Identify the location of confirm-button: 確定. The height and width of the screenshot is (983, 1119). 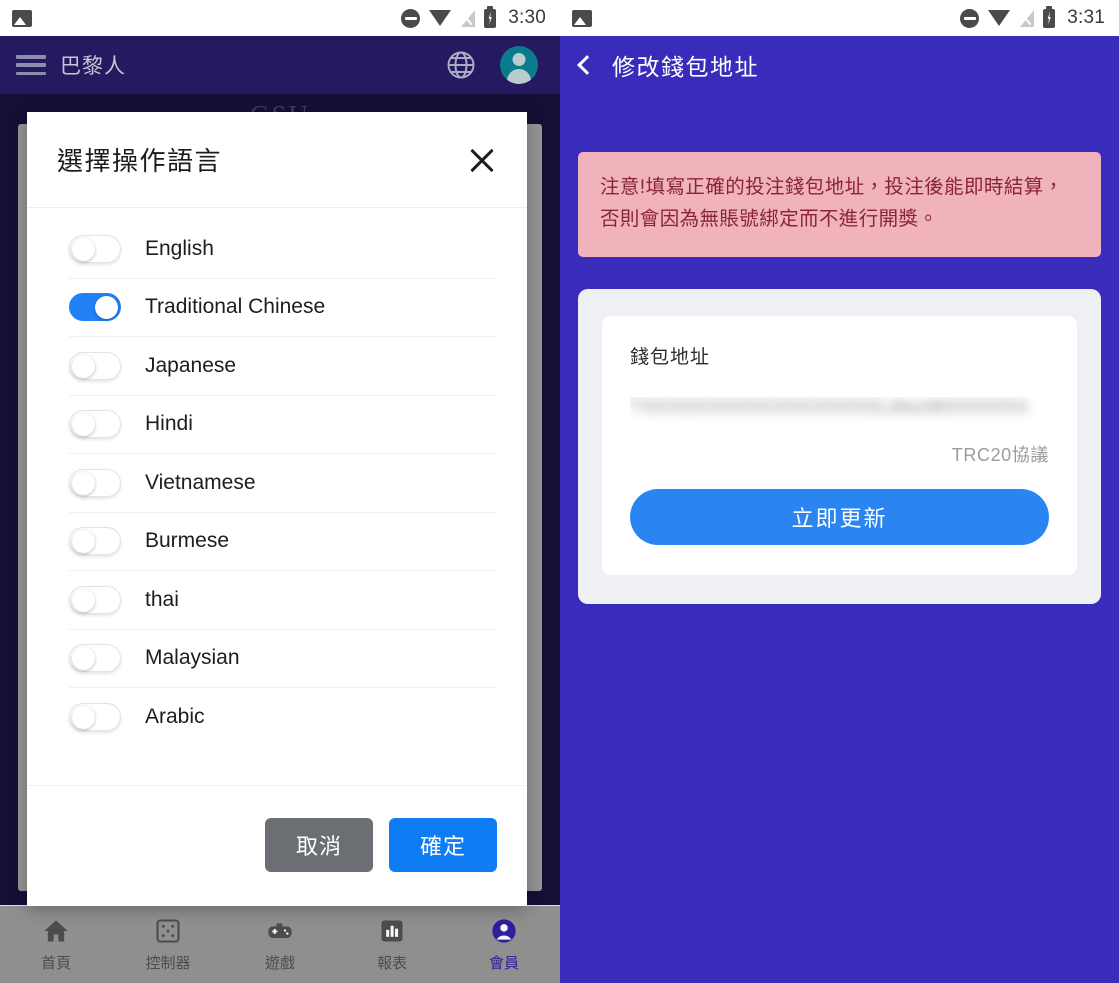
(443, 844).